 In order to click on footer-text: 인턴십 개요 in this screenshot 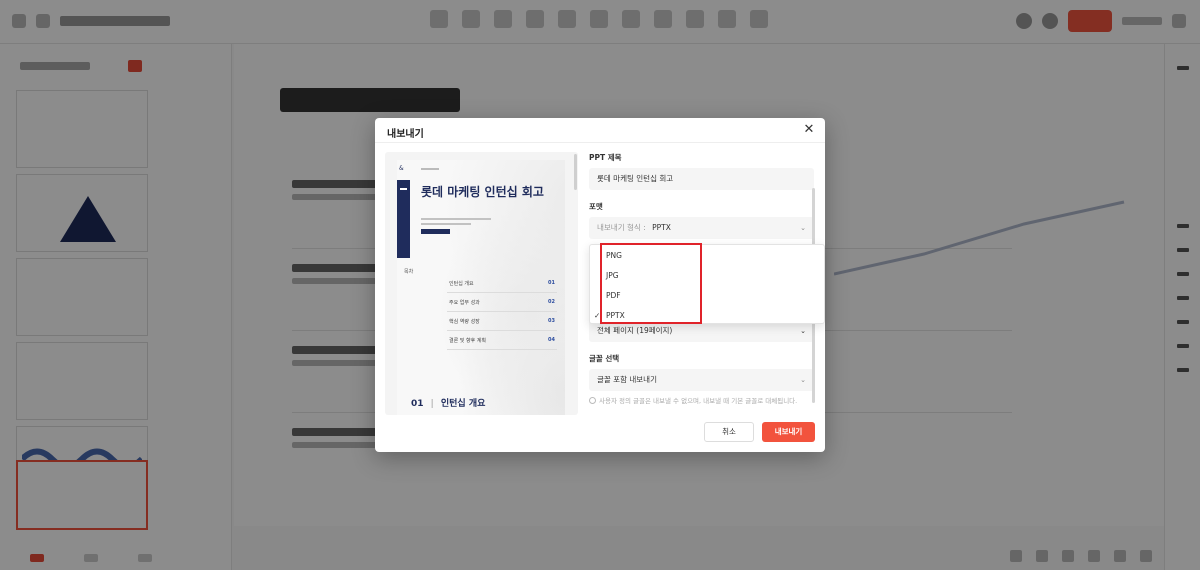, I will do `click(463, 404)`.